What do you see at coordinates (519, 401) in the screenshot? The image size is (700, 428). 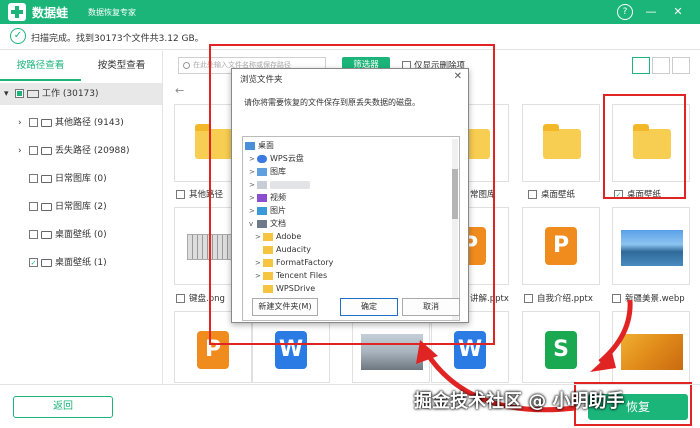 I see `watermark-text: 掘金技术社区 @ 小明助手` at bounding box center [519, 401].